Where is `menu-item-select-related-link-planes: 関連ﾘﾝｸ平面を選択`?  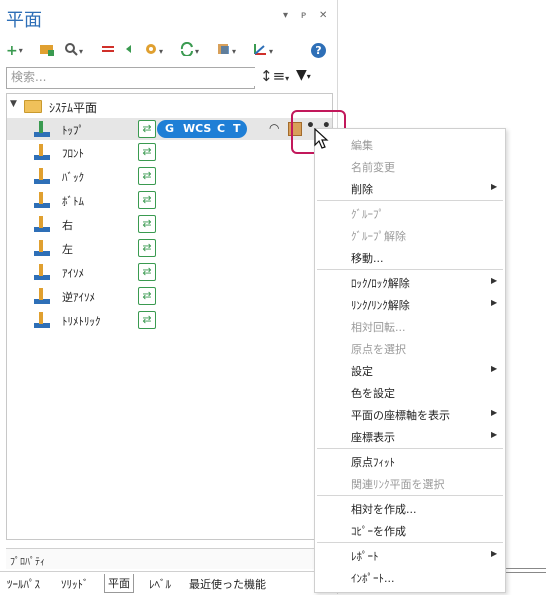
menu-item-select-related-link-planes: 関連ﾘﾝｸ平面を選択 is located at coordinates (410, 483).